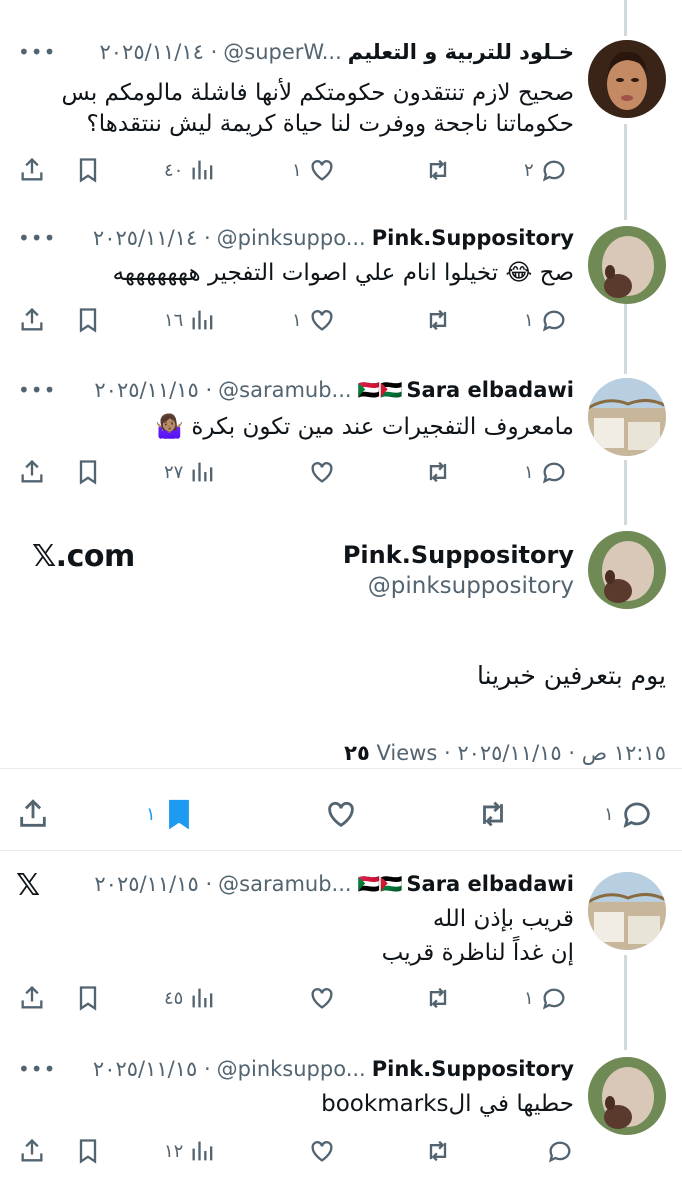 The height and width of the screenshot is (1200, 682). What do you see at coordinates (546, 170) in the screenshot?
I see `reply-button: ٢` at bounding box center [546, 170].